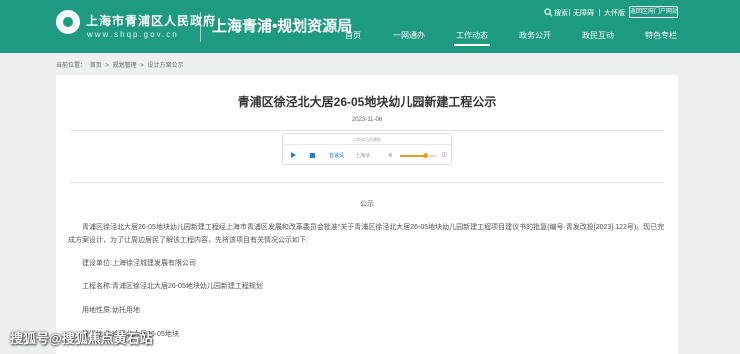 The width and height of the screenshot is (740, 354). I want to click on nav-special-columns: 特色专栏, so click(661, 35).